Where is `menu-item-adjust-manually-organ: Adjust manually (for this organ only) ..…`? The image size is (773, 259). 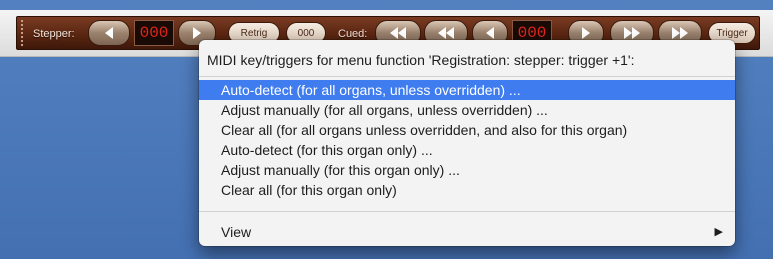
menu-item-adjust-manually-organ: Adjust manually (for this organ only) ..… is located at coordinates (467, 170).